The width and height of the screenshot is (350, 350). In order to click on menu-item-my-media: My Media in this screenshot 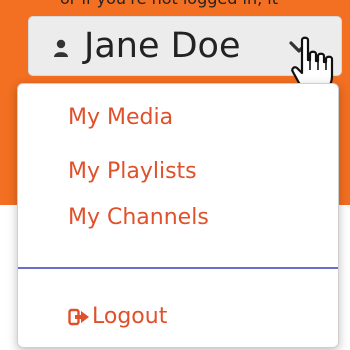, I will do `click(120, 118)`.